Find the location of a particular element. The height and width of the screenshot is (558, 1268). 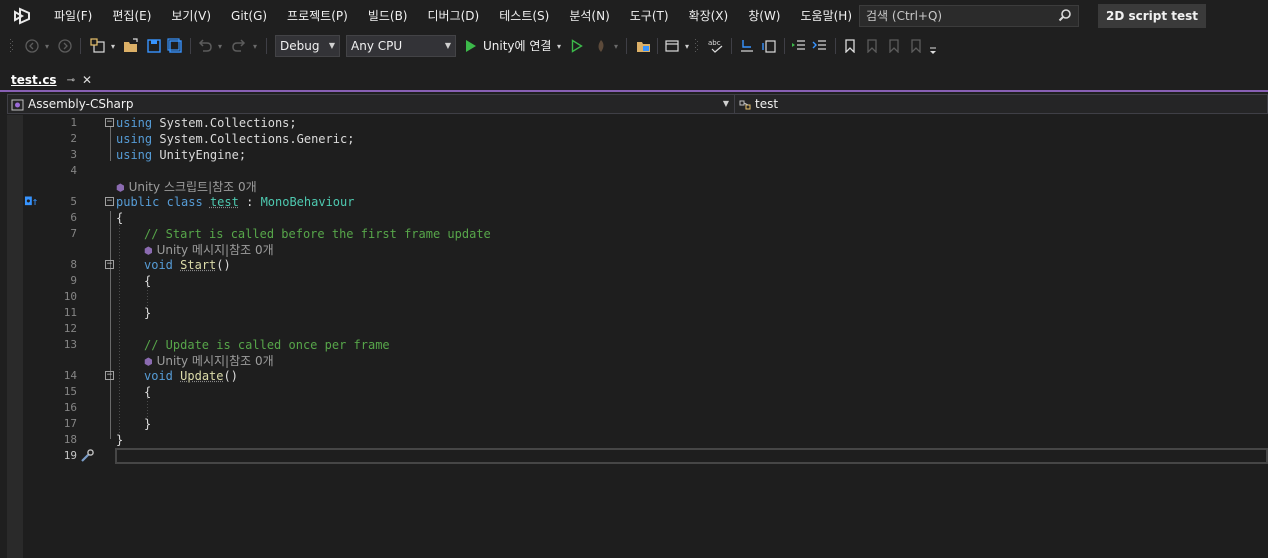

menu-debug: 디버그(D) is located at coordinates (454, 16).